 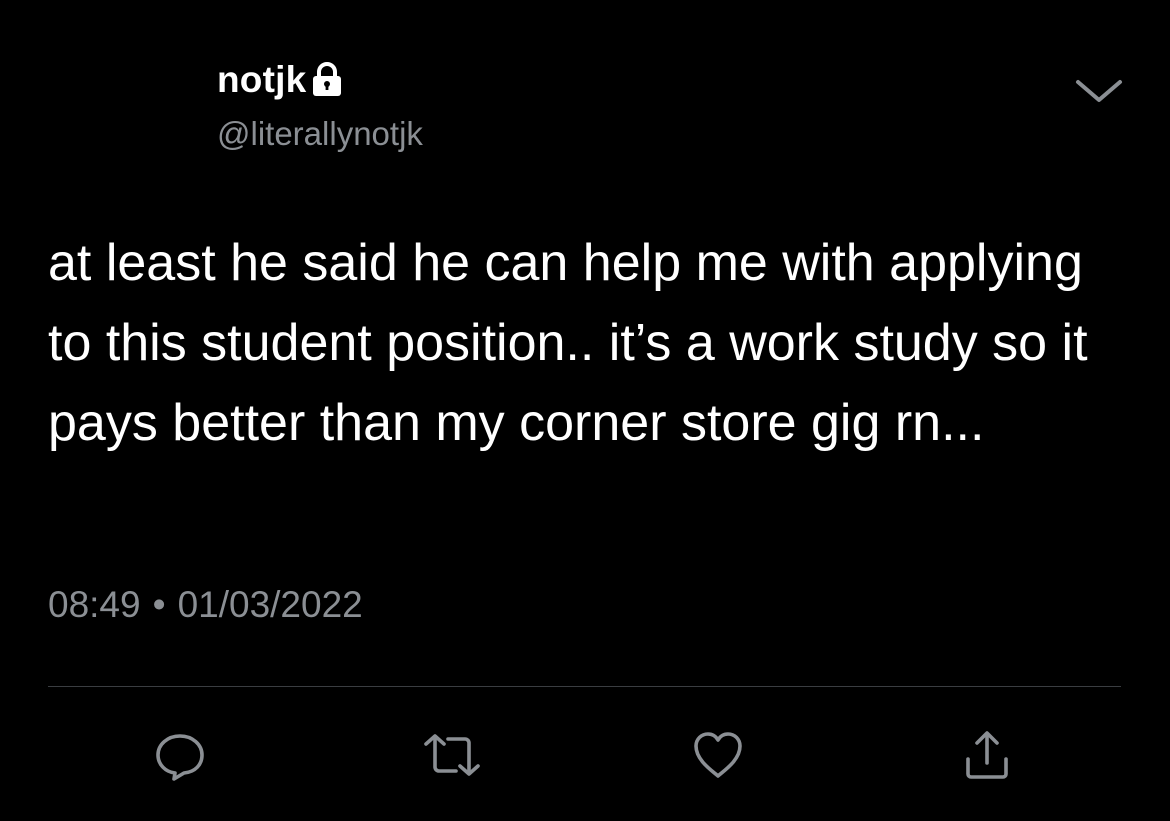 I want to click on reply-button, so click(x=180, y=755).